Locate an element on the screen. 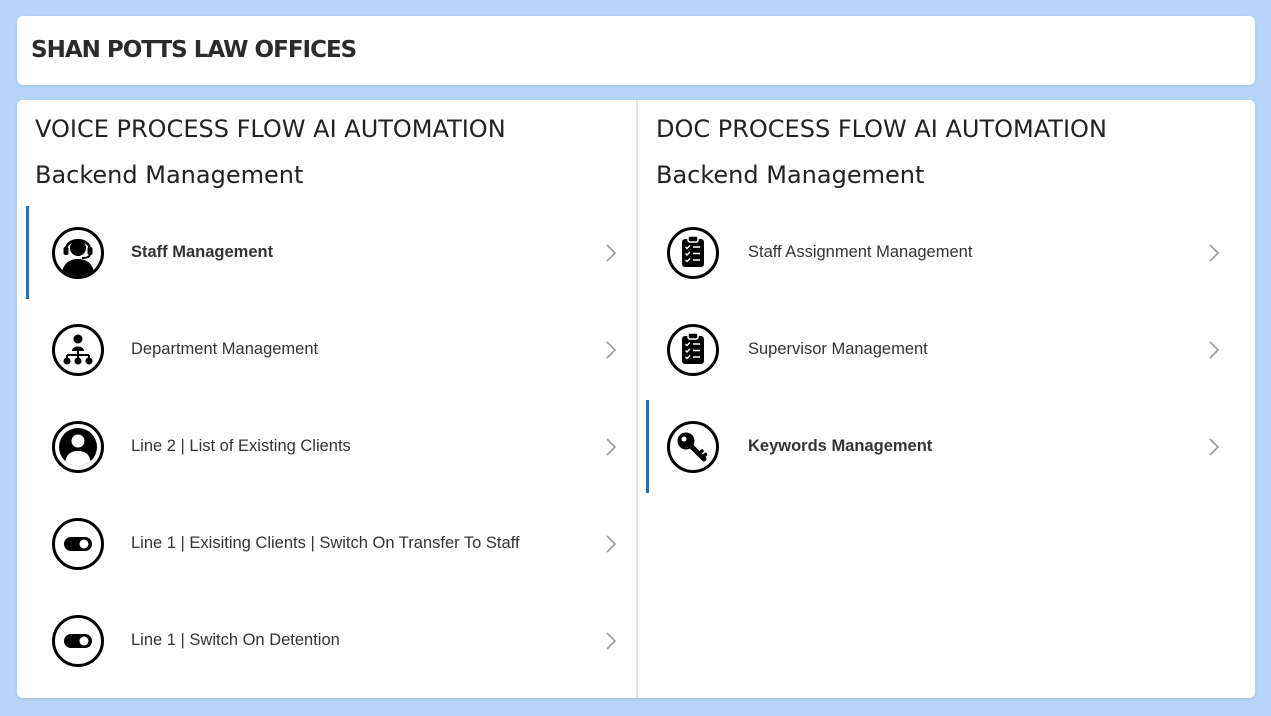 The image size is (1271, 716). headset-user-icon is located at coordinates (78, 253).